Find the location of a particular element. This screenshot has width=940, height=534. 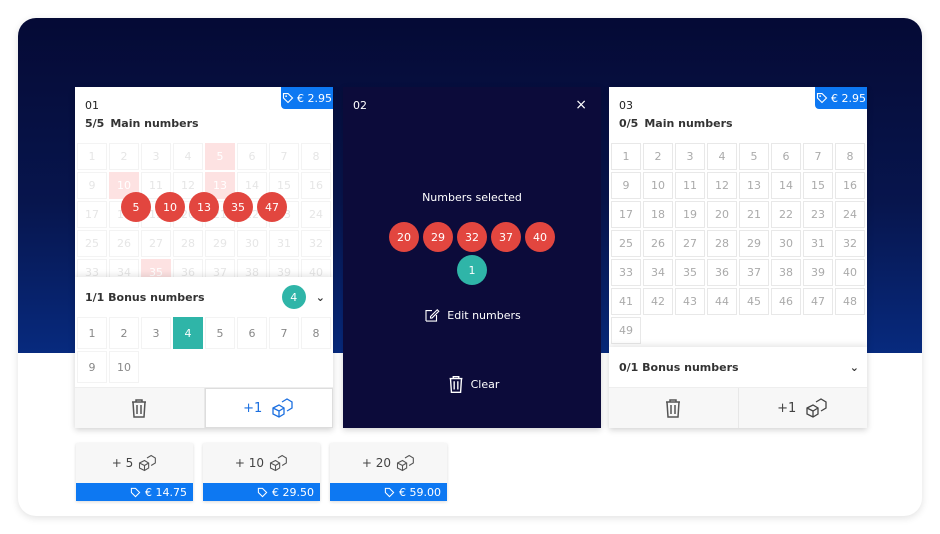

number-cell: 47 is located at coordinates (818, 301).